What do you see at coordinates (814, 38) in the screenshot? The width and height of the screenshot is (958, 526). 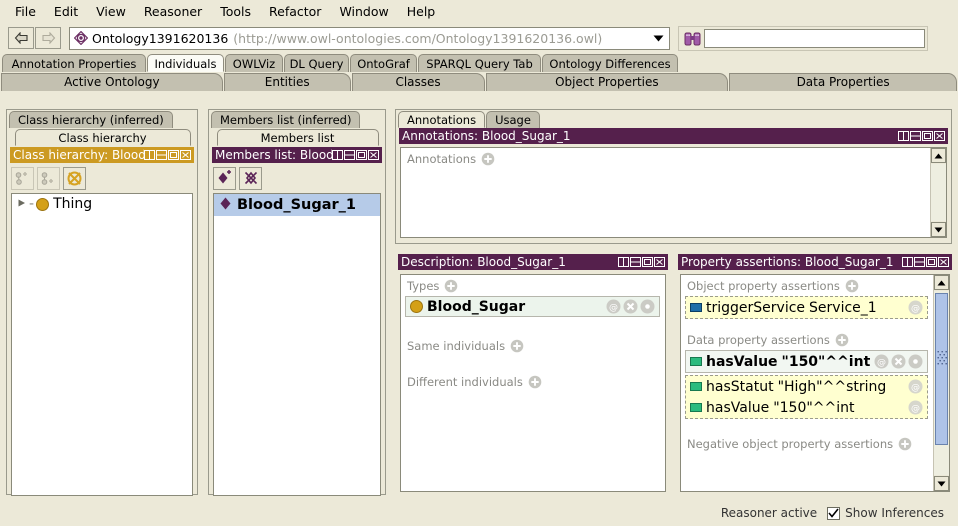 I see `search-input` at bounding box center [814, 38].